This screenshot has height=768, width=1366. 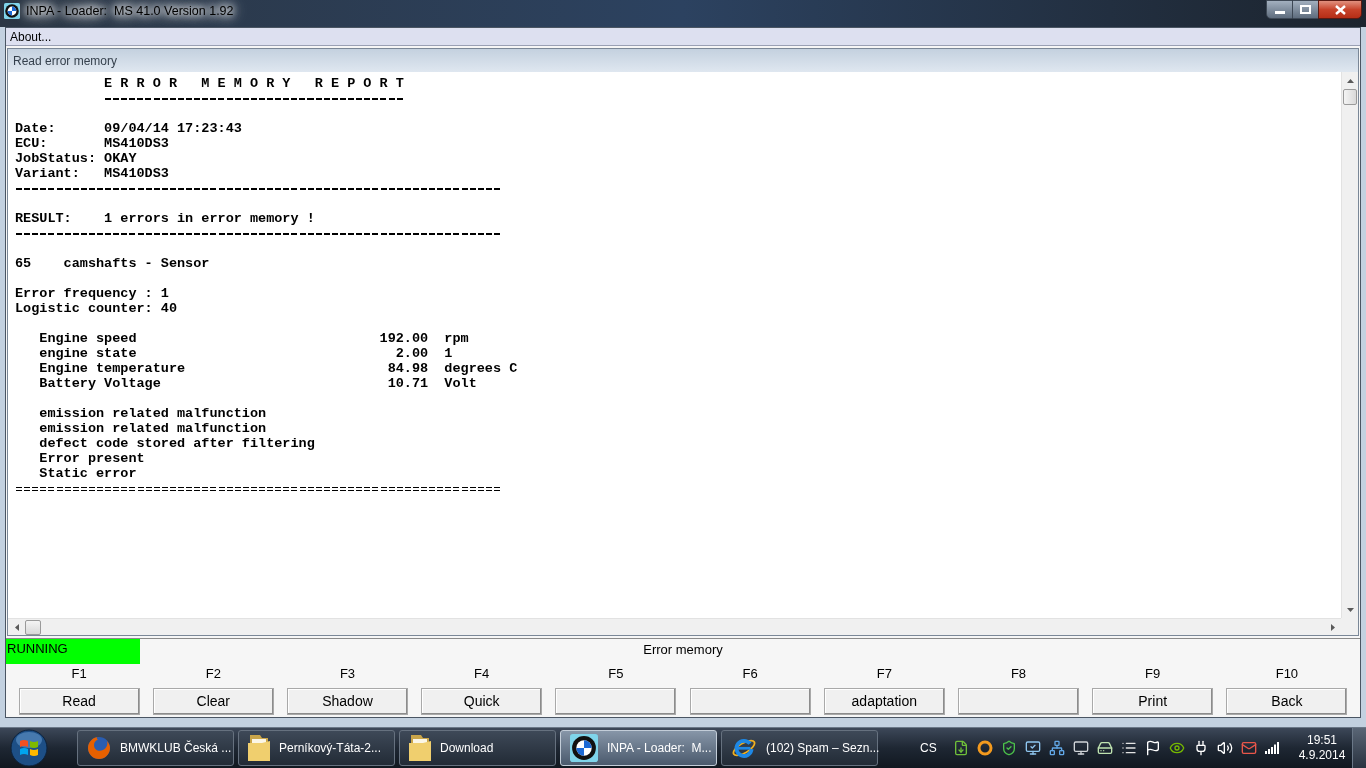 What do you see at coordinates (31, 143) in the screenshot?
I see `field-label: ECU:` at bounding box center [31, 143].